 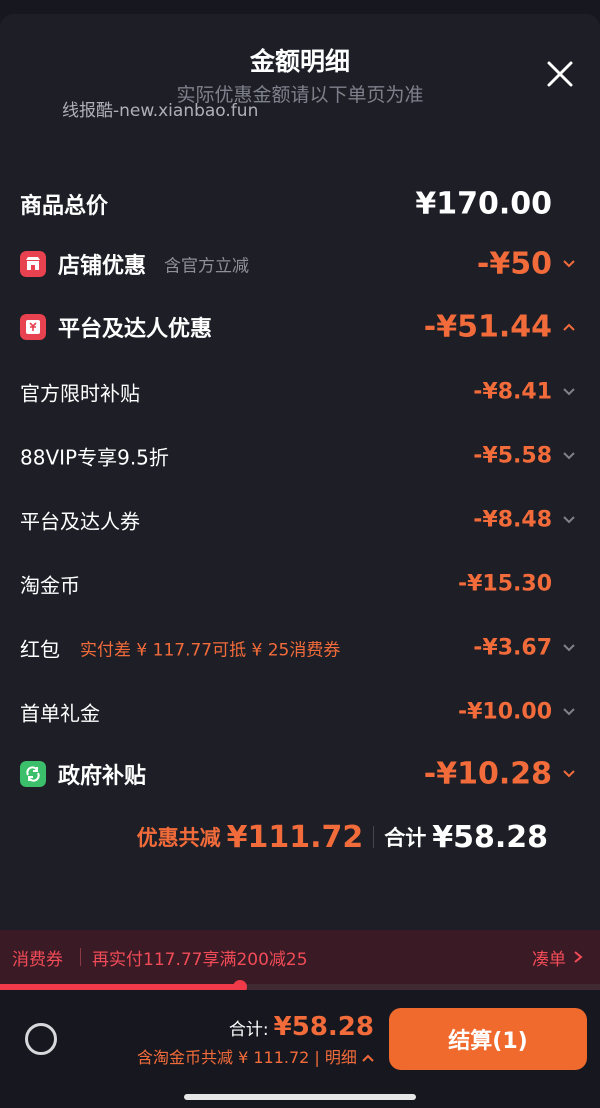 I want to click on row-taojinbi: 淘金币 -¥15.30, so click(x=300, y=584).